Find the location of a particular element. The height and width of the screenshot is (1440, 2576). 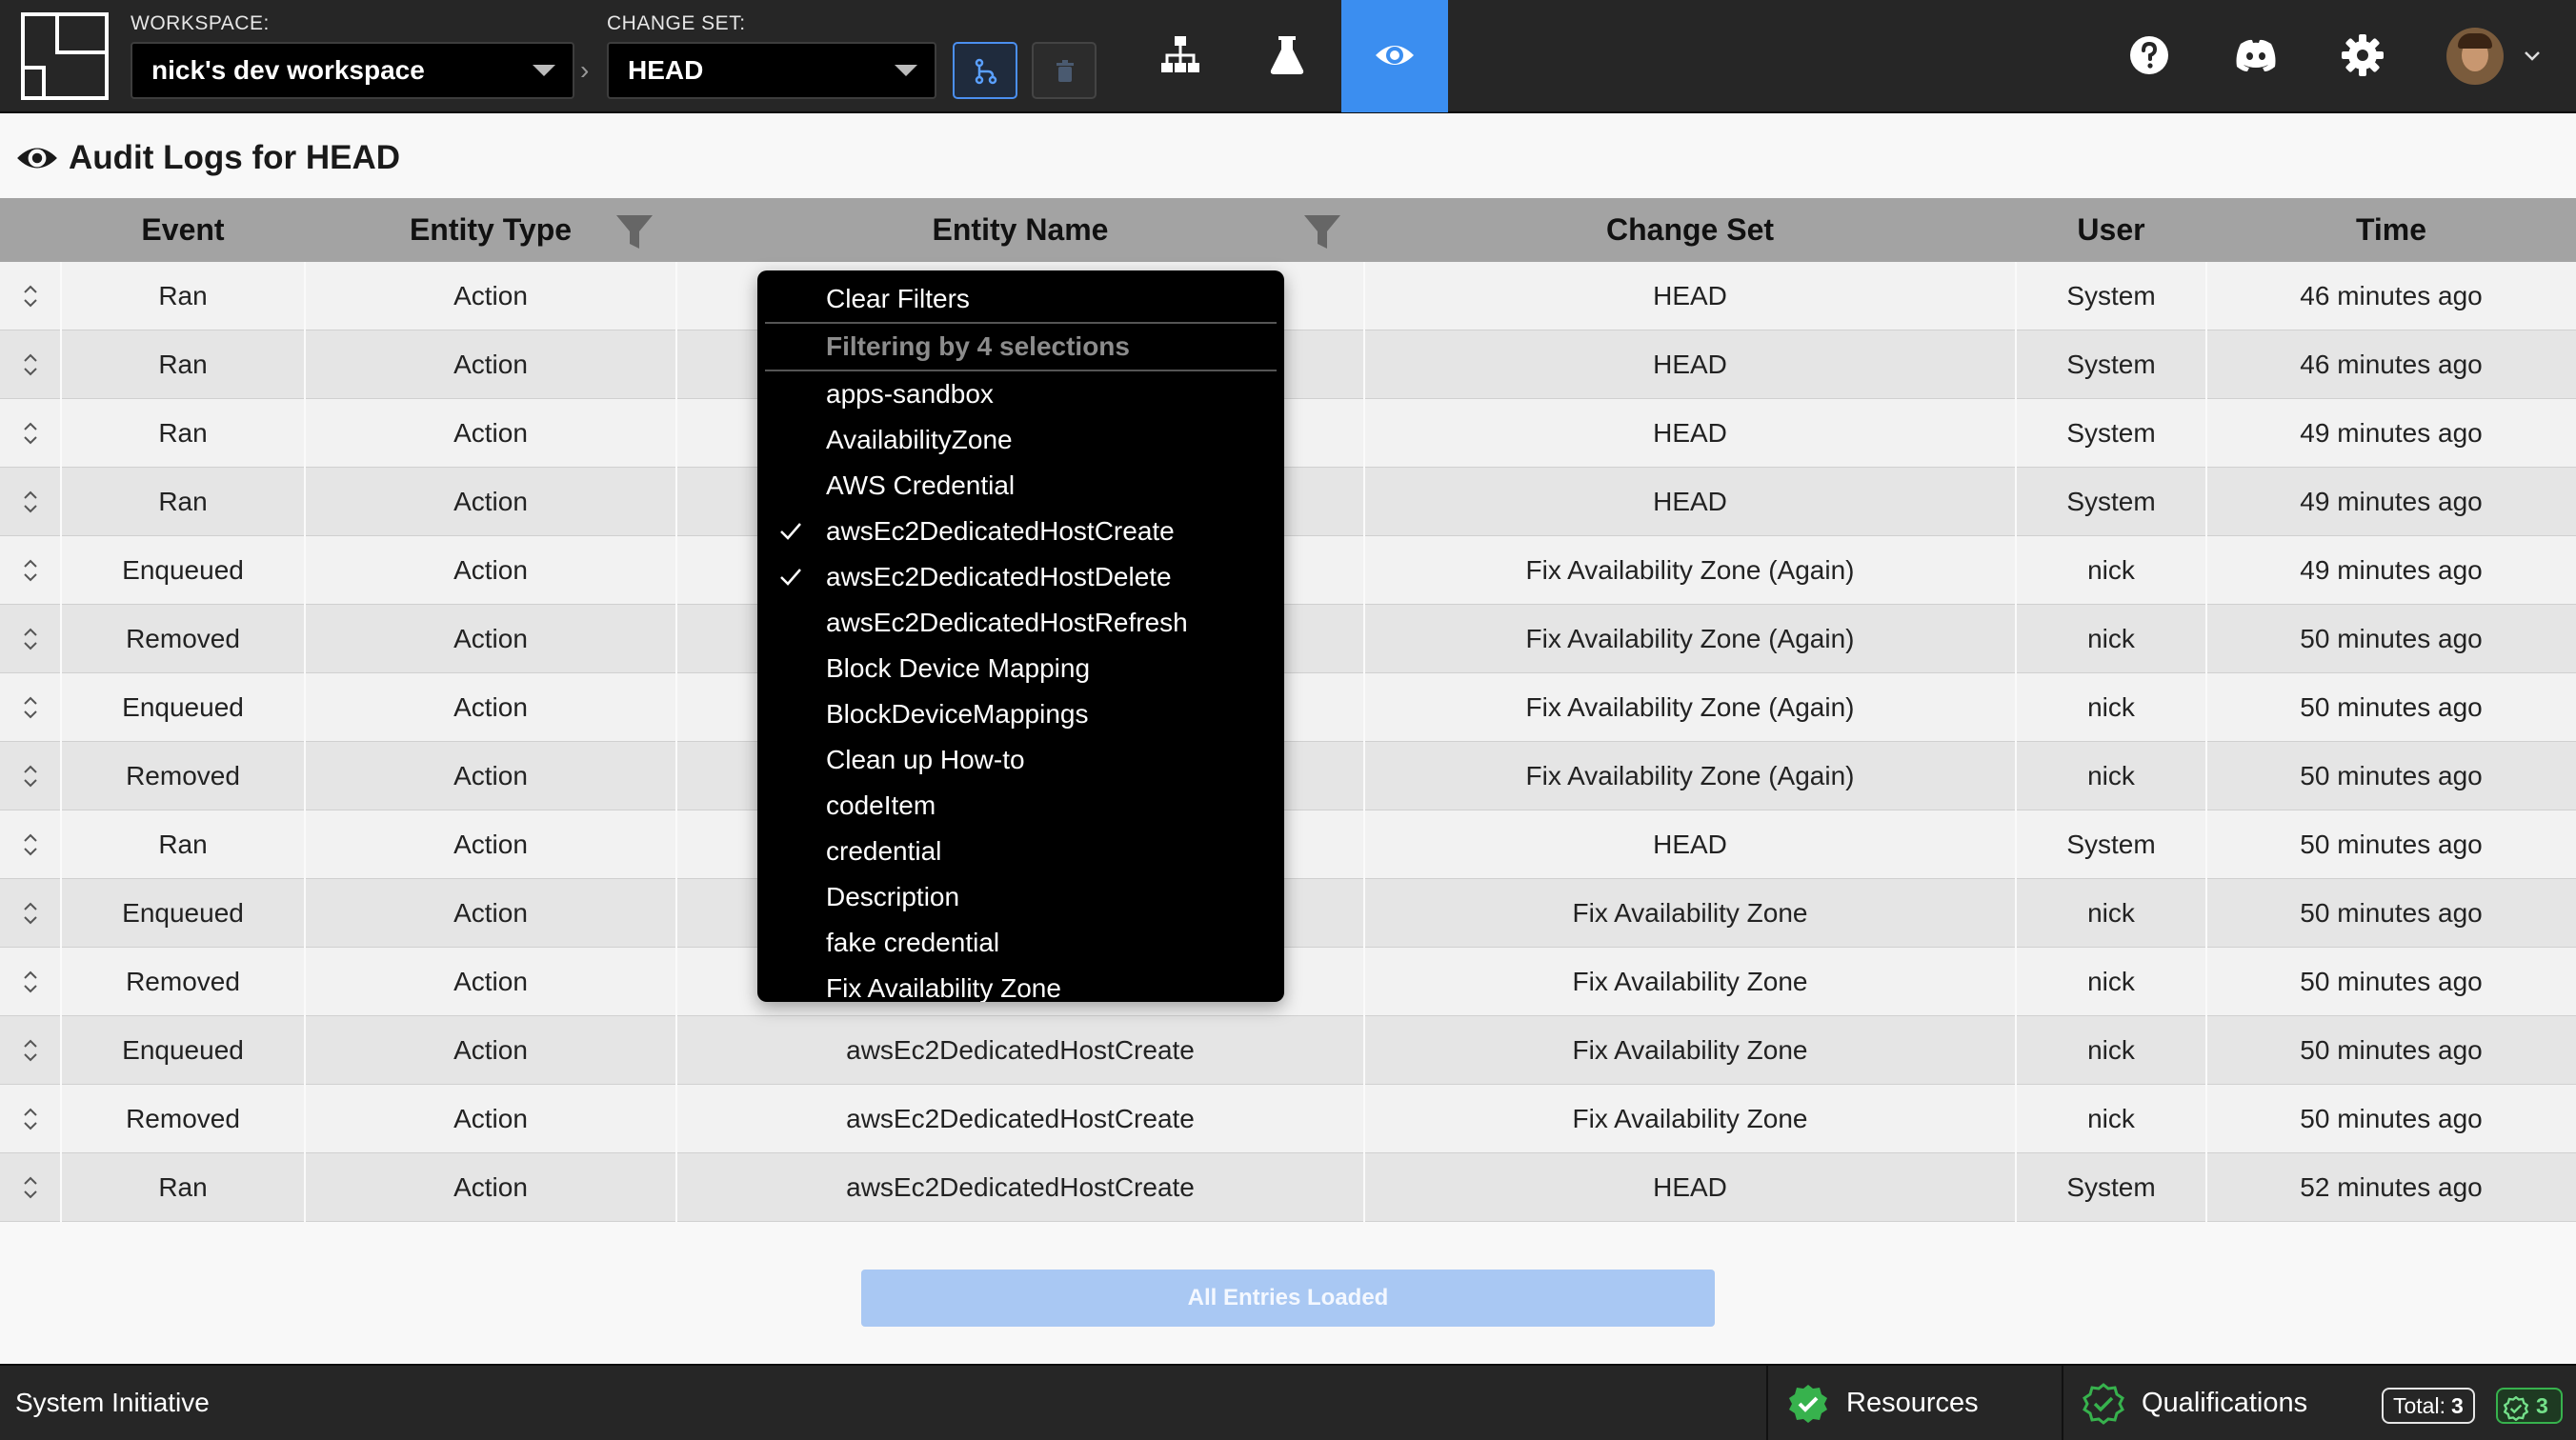

filter-option: fake credential is located at coordinates (1021, 943).